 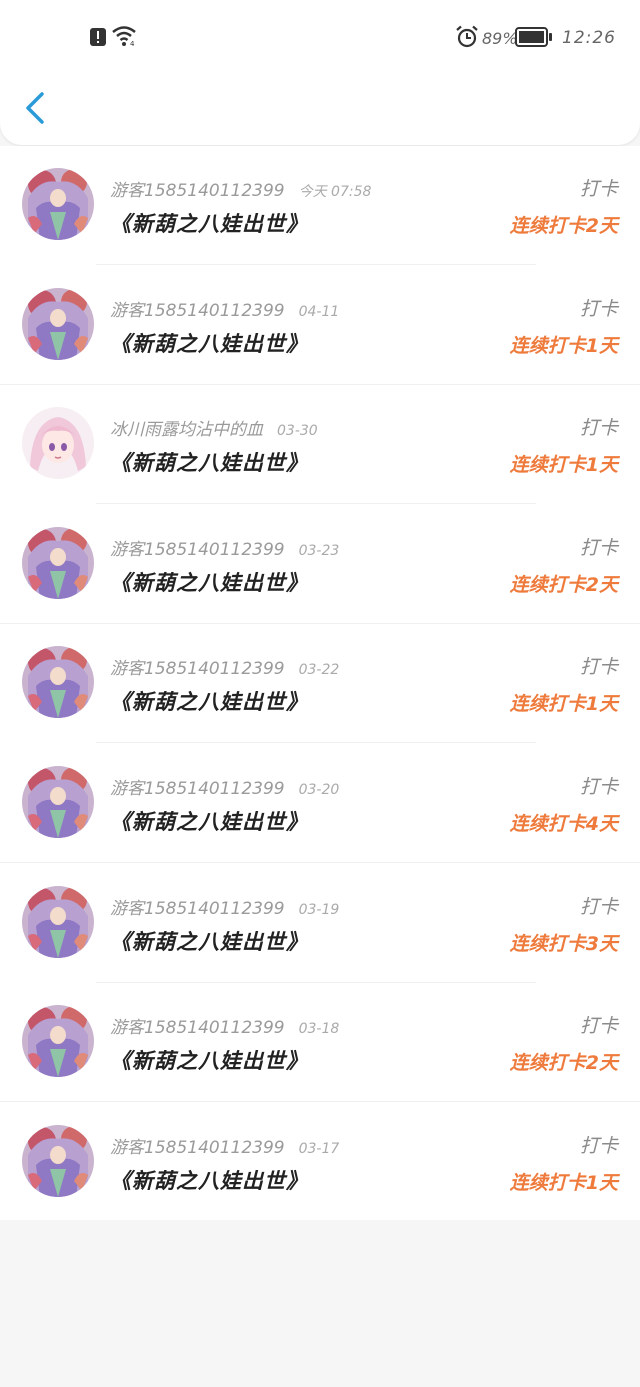 I want to click on checkin-date: 03-22, so click(x=319, y=670).